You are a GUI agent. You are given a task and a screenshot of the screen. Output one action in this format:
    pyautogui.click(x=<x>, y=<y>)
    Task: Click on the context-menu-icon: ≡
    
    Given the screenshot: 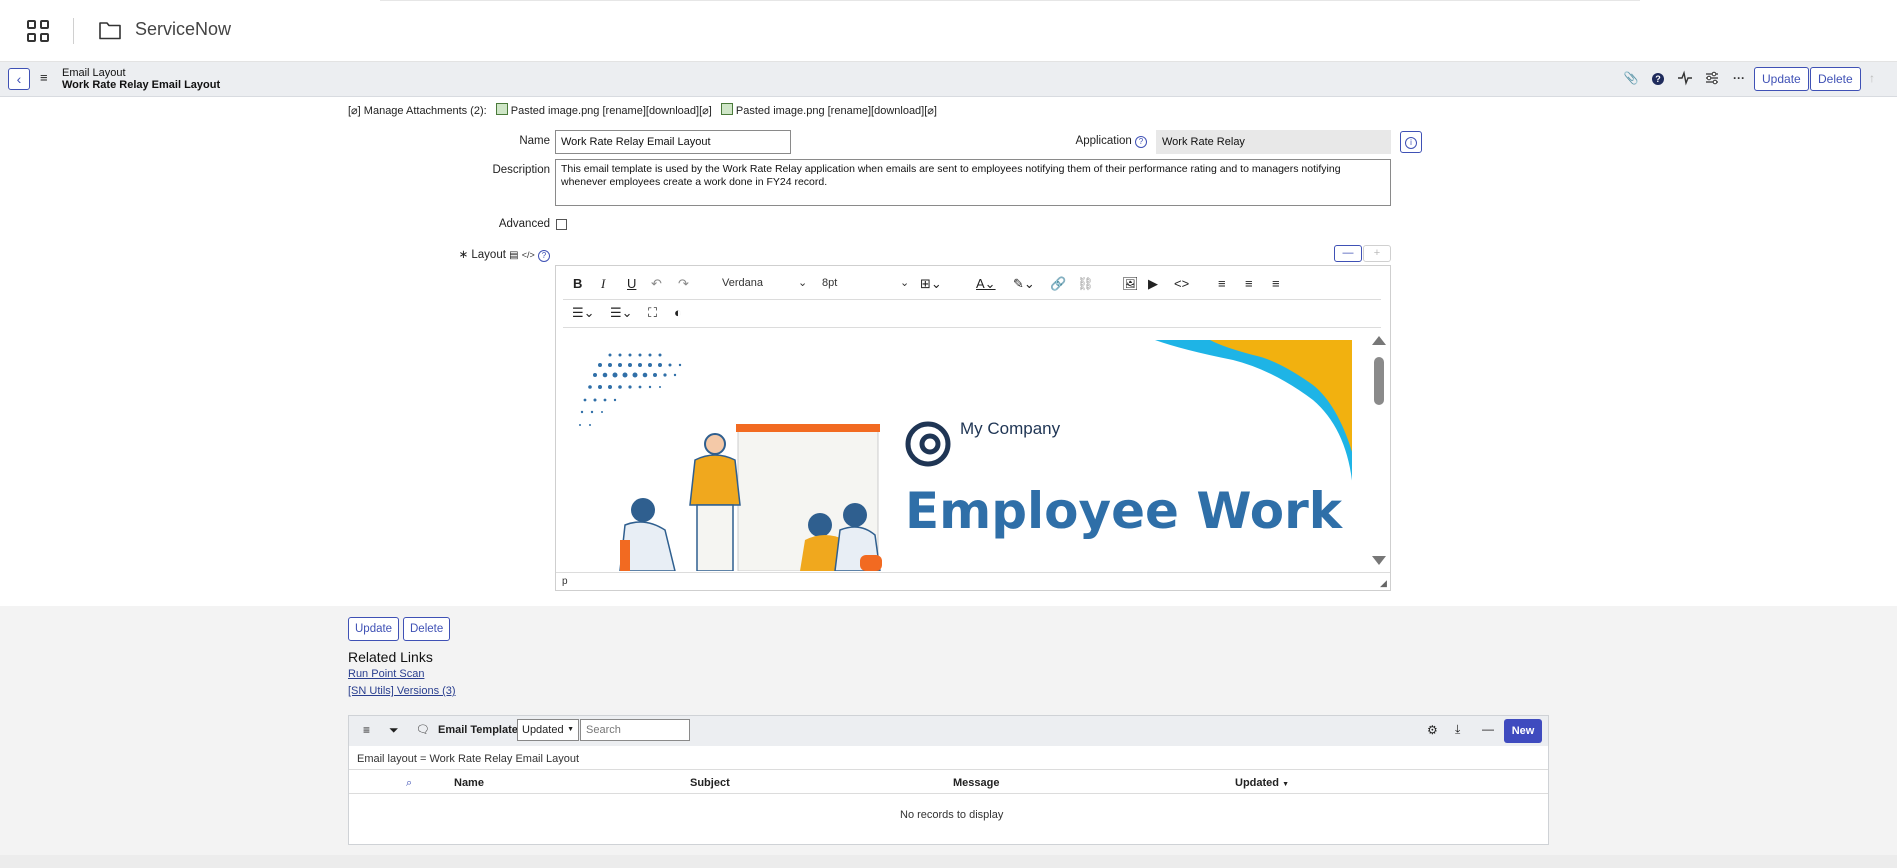 What is the action you would take?
    pyautogui.click(x=44, y=77)
    